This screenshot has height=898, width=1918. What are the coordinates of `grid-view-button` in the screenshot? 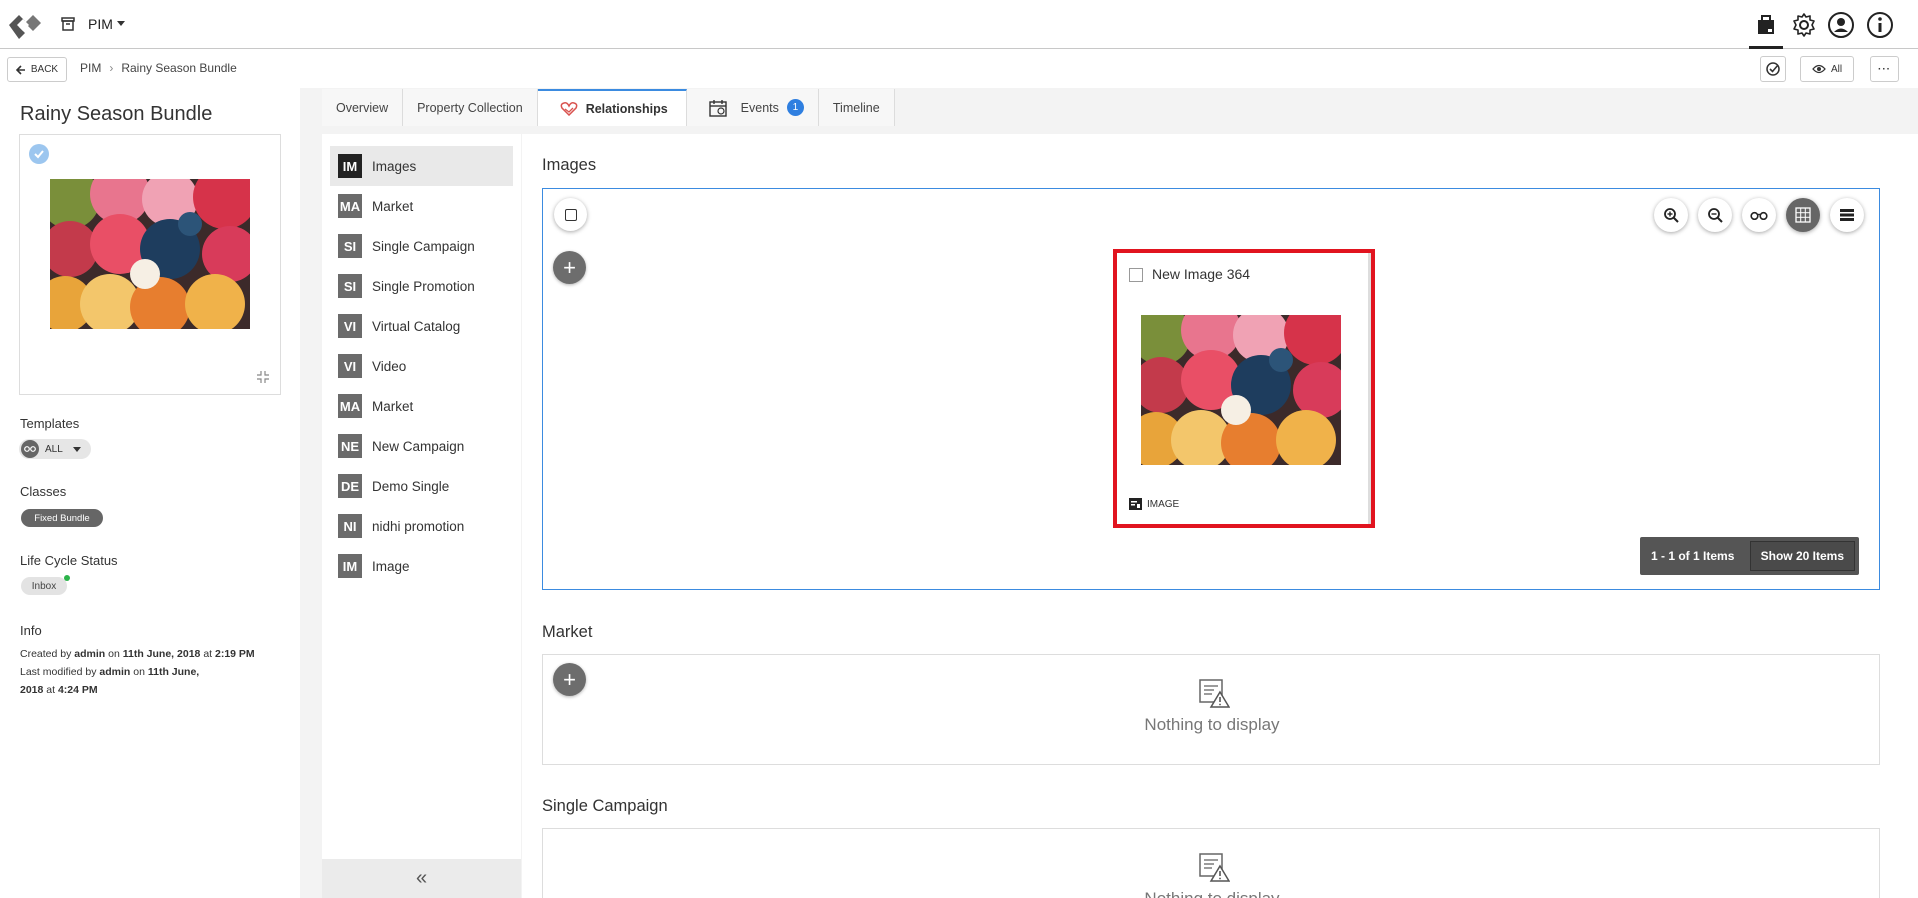 It's located at (1803, 215).